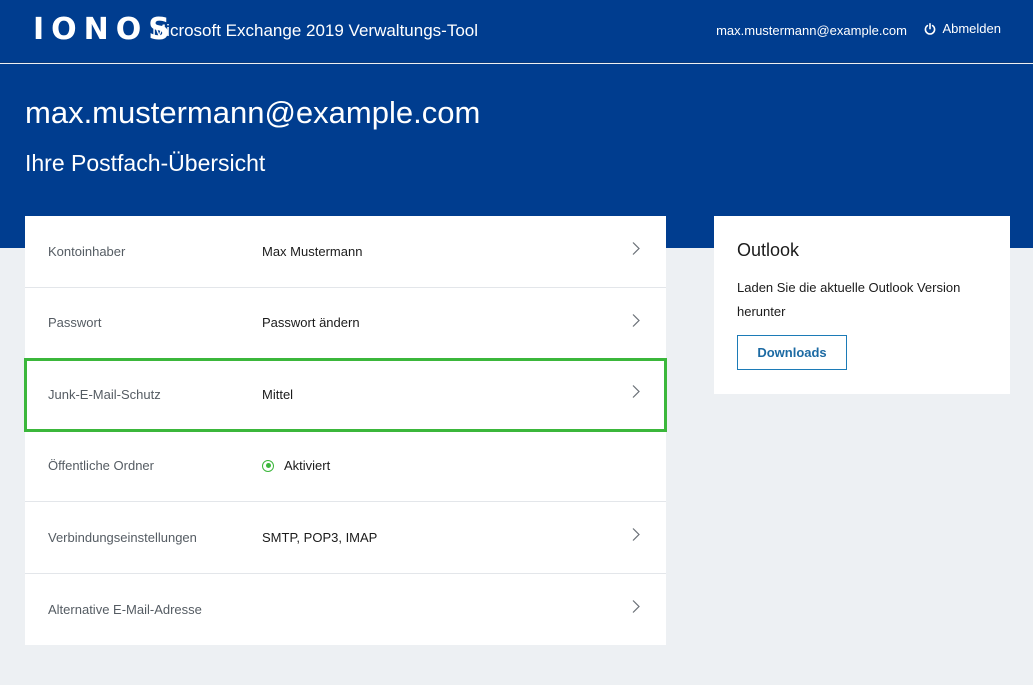  What do you see at coordinates (768, 250) in the screenshot?
I see `outlook-card-title: Outlook` at bounding box center [768, 250].